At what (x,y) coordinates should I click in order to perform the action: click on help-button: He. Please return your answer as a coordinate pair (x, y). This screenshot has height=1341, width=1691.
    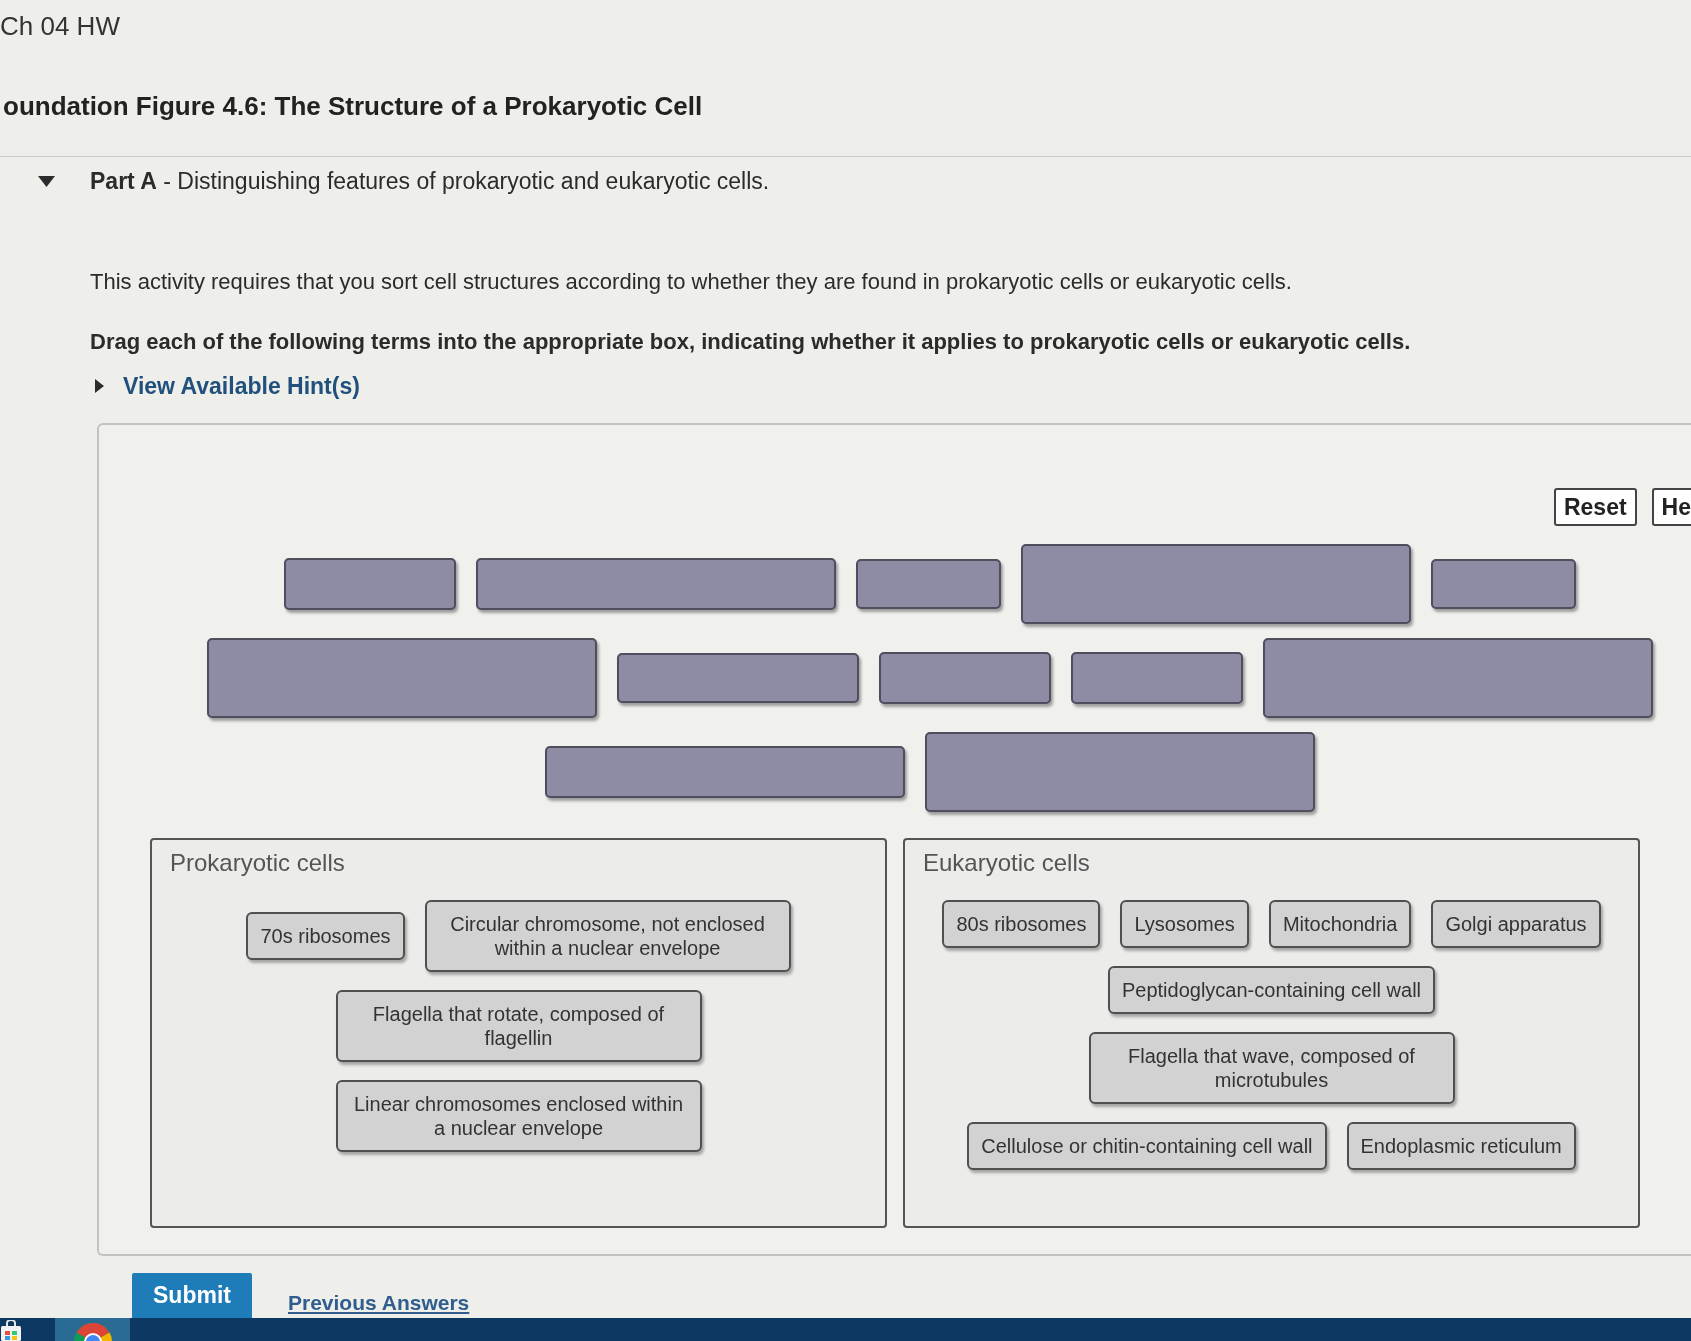
    Looking at the image, I should click on (1671, 507).